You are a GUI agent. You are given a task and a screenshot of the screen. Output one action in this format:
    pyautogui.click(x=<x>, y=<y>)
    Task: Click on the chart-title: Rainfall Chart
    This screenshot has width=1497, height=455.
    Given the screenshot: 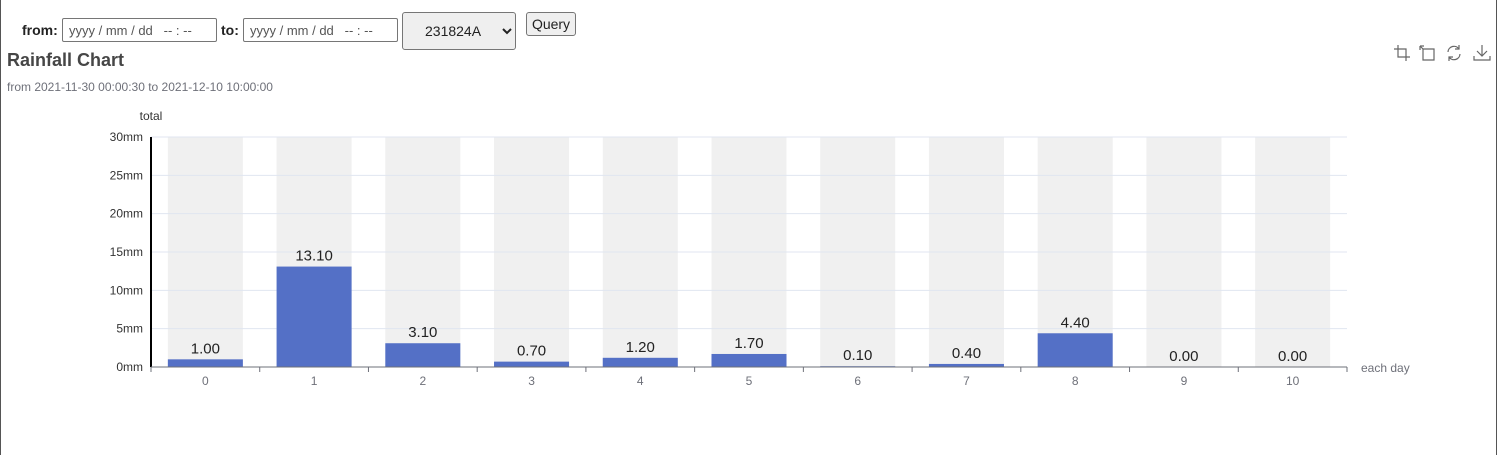 What is the action you would take?
    pyautogui.click(x=66, y=60)
    